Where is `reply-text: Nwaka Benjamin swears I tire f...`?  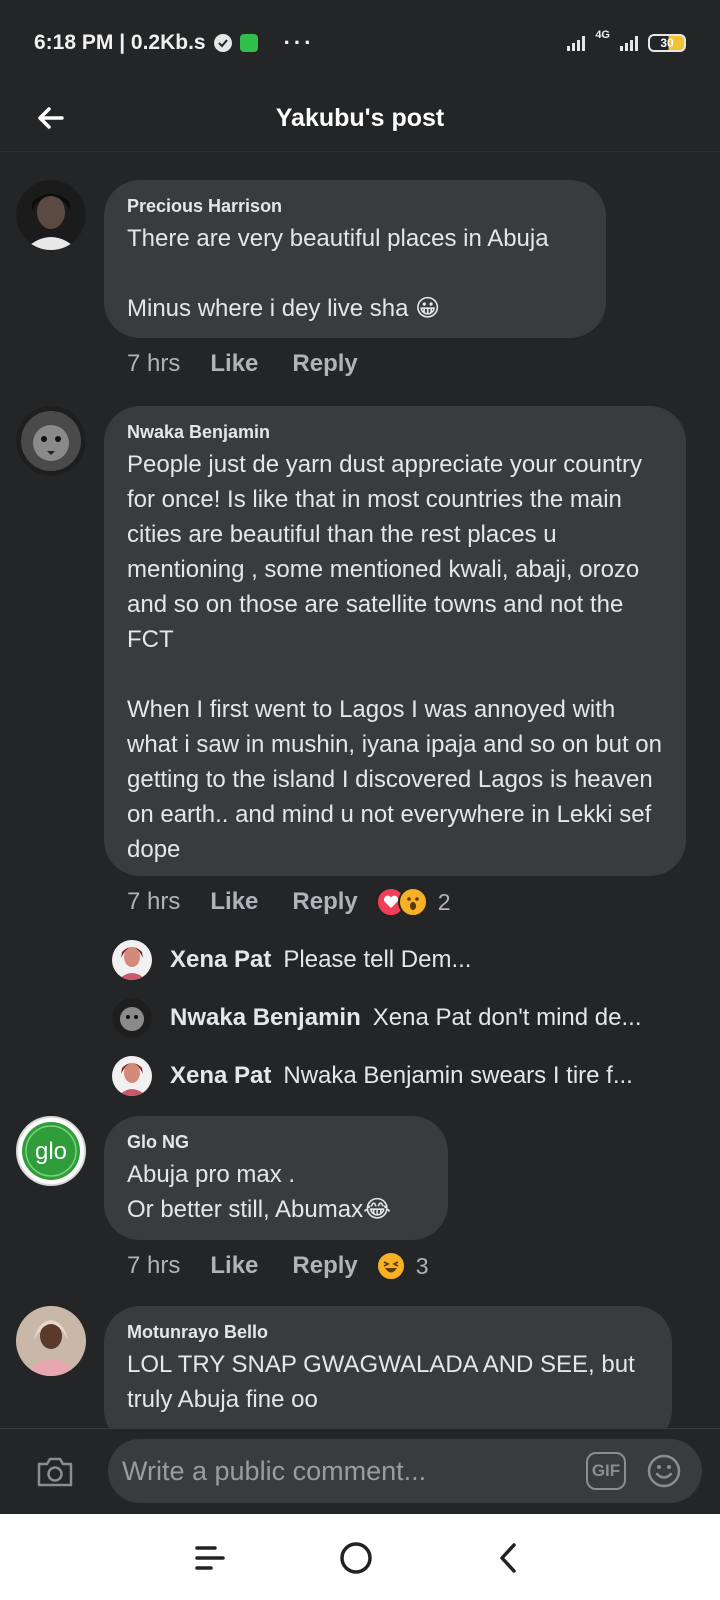 reply-text: Nwaka Benjamin swears I tire f... is located at coordinates (458, 1075).